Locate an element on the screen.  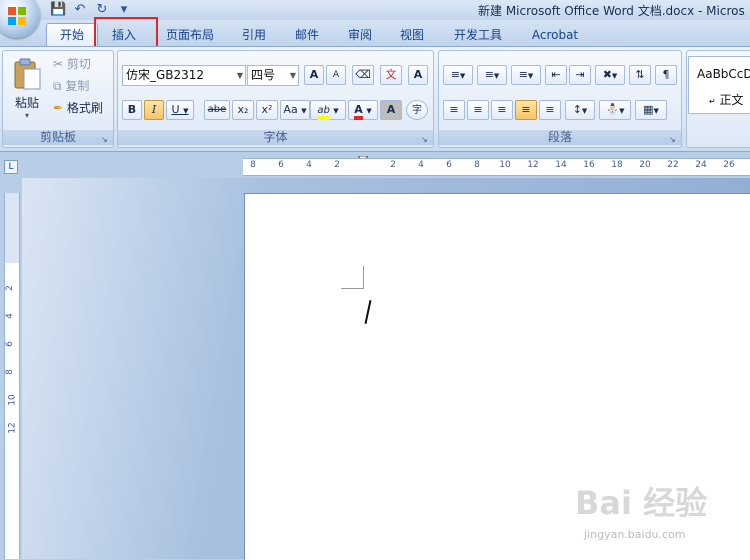
subscript-icon: x₂ is located at coordinates (243, 109).